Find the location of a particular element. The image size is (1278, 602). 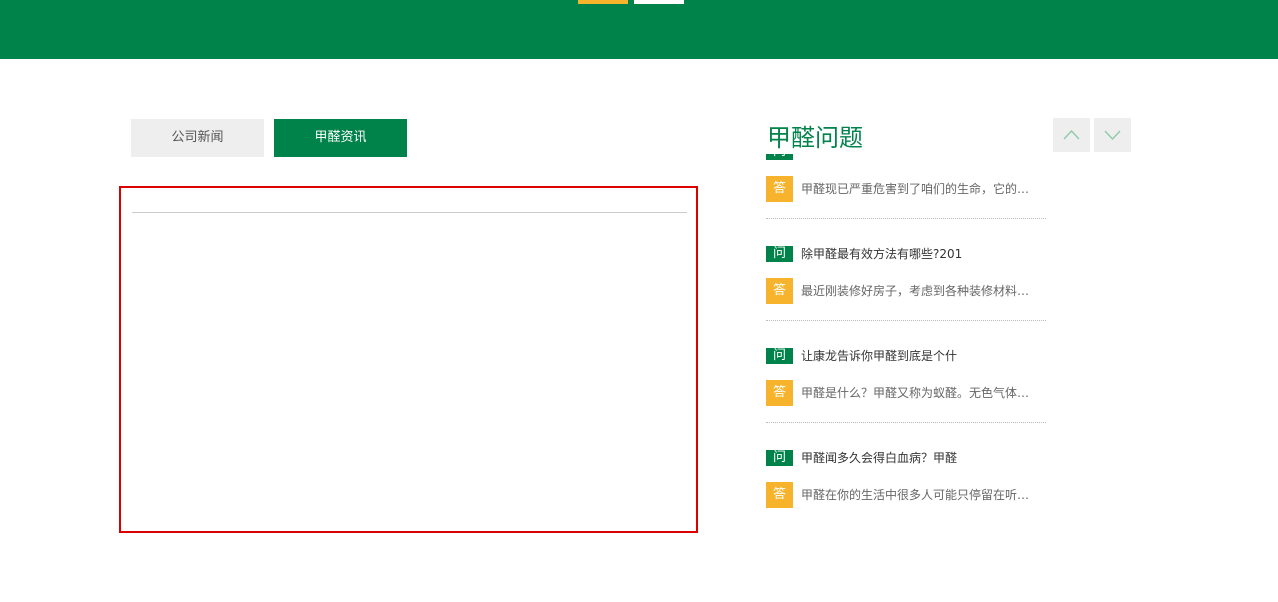

chevron-down-icon is located at coordinates (1112, 135).